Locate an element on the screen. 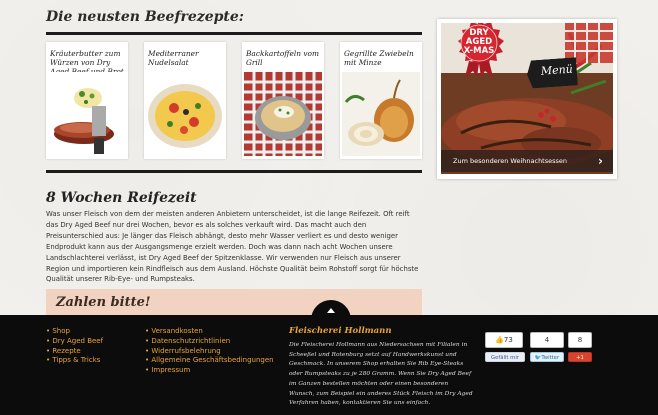 This screenshot has height=415, width=658. twitter-count: 4 is located at coordinates (547, 340).